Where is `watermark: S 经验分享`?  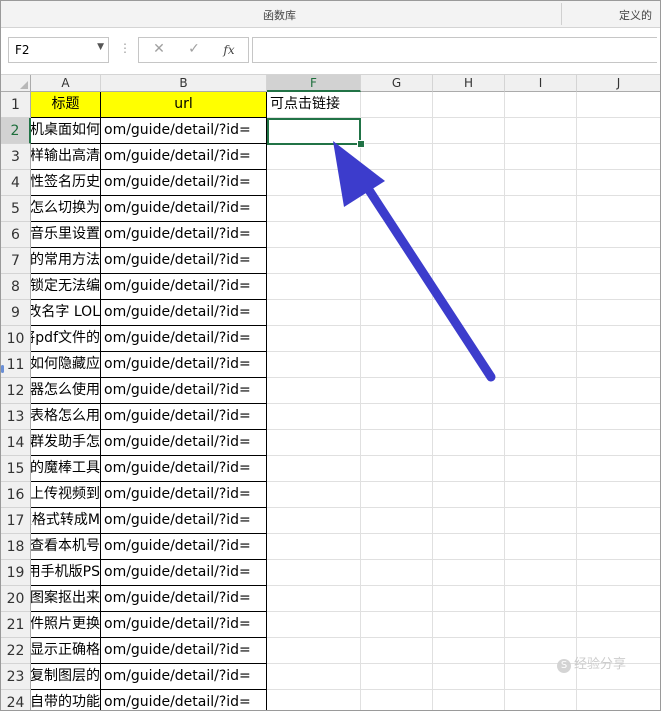
watermark: S 经验分享 is located at coordinates (591, 663).